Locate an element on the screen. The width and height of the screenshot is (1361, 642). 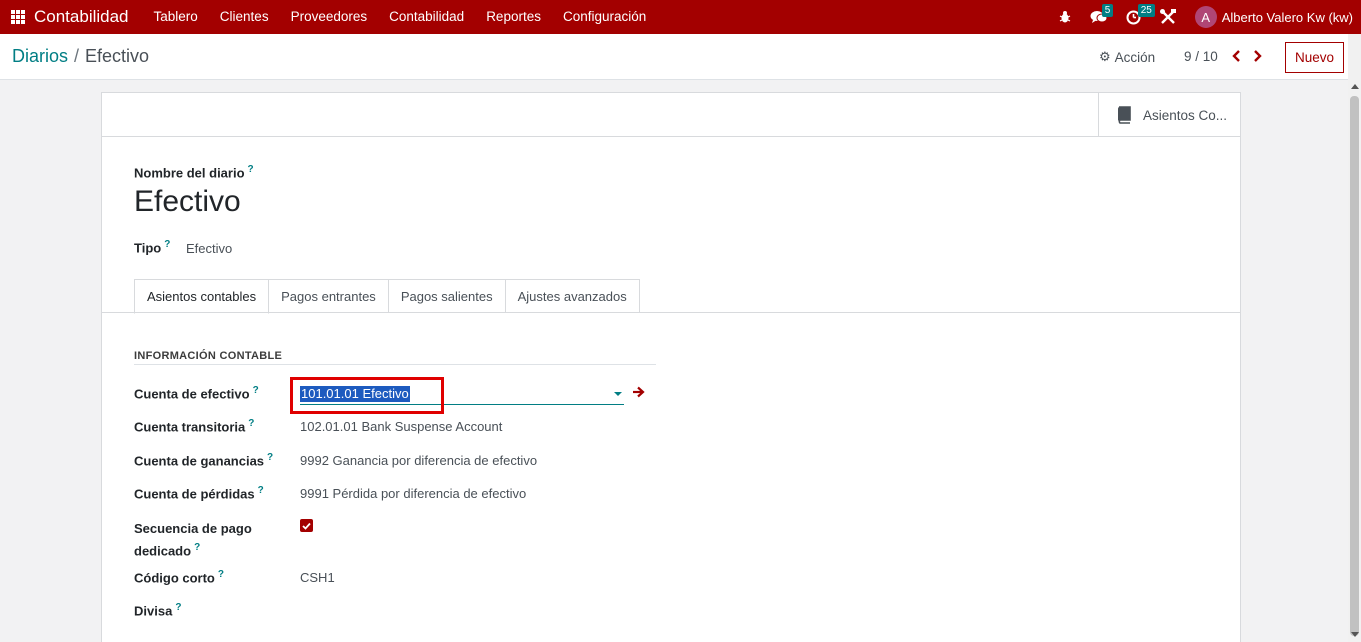
chevron-down-icon is located at coordinates (618, 394).